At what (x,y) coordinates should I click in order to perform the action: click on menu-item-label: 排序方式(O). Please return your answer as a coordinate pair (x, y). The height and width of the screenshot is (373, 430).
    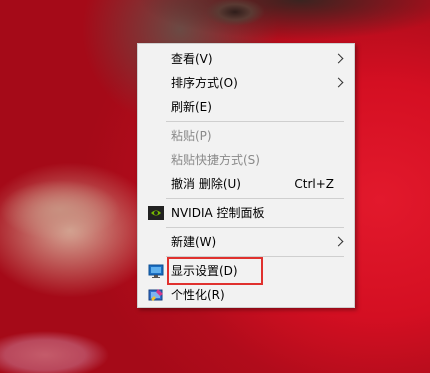
    Looking at the image, I should click on (204, 83).